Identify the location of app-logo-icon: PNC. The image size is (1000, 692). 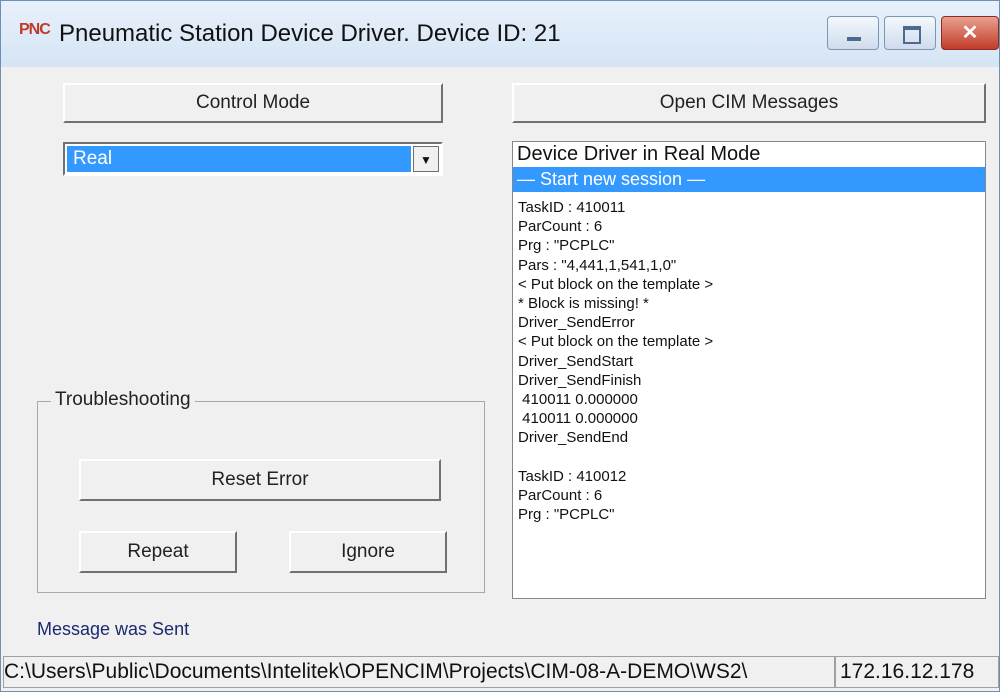
(35, 29).